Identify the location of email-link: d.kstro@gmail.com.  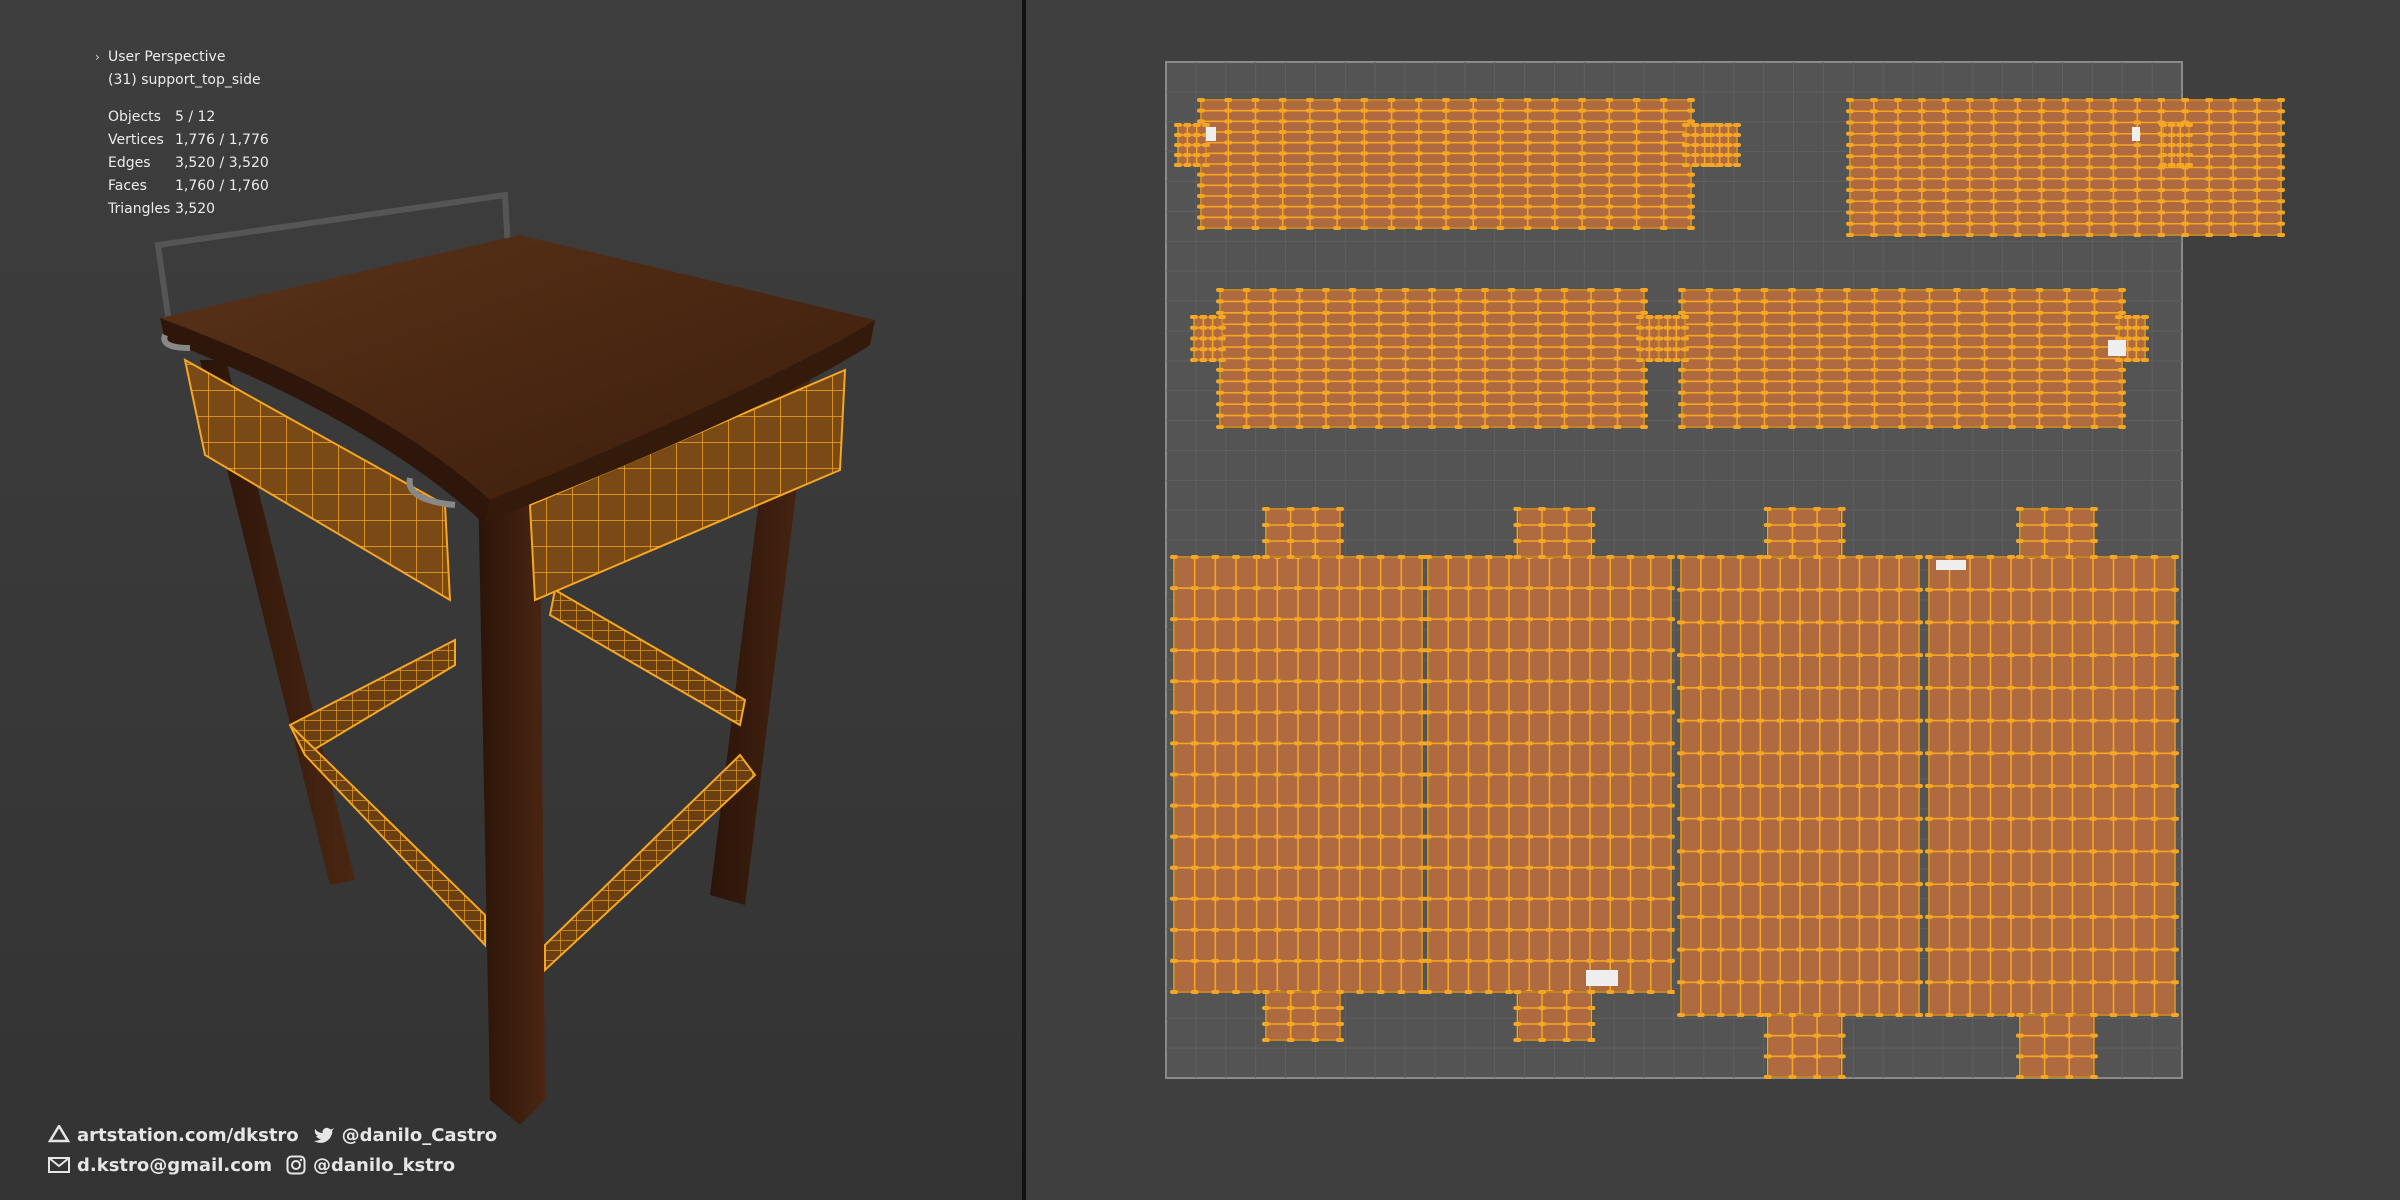
(160, 1165).